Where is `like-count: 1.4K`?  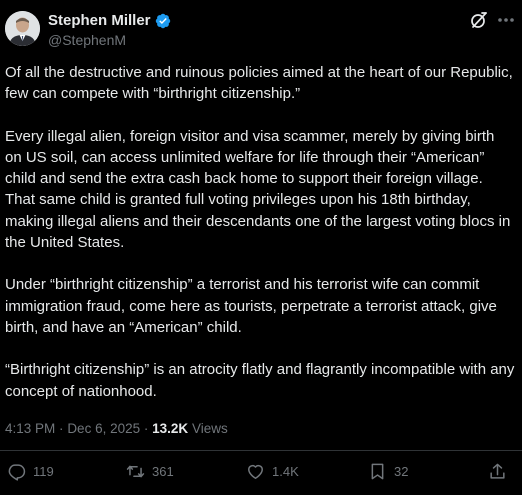 like-count: 1.4K is located at coordinates (285, 471).